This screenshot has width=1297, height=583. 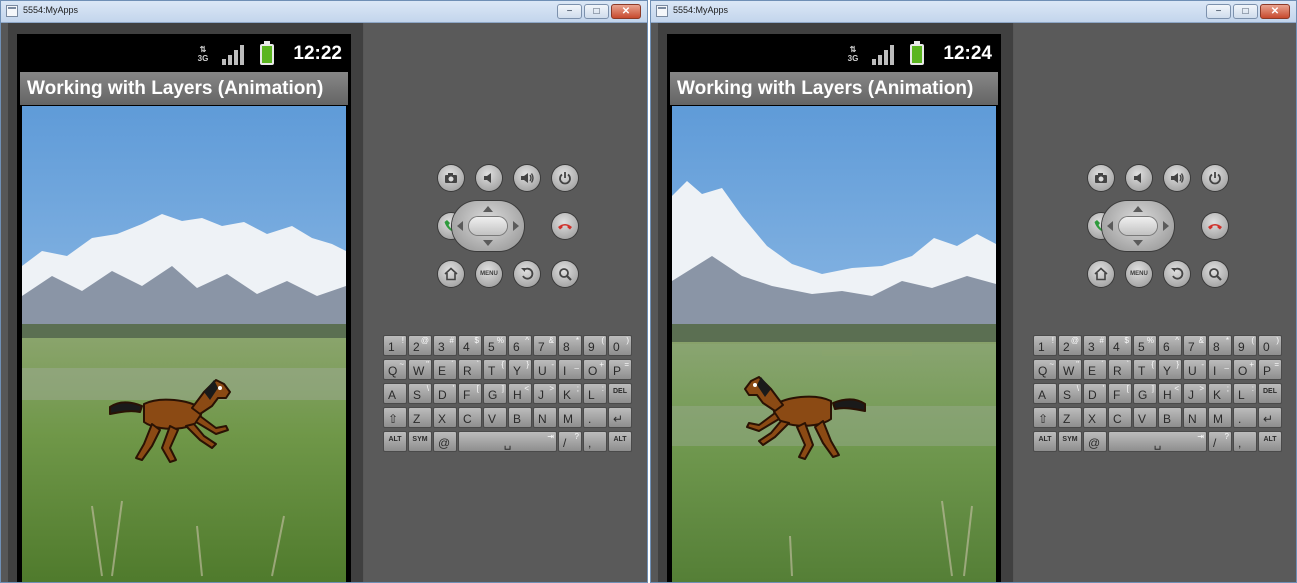 What do you see at coordinates (620, 393) in the screenshot?
I see `key-2-9: DEL` at bounding box center [620, 393].